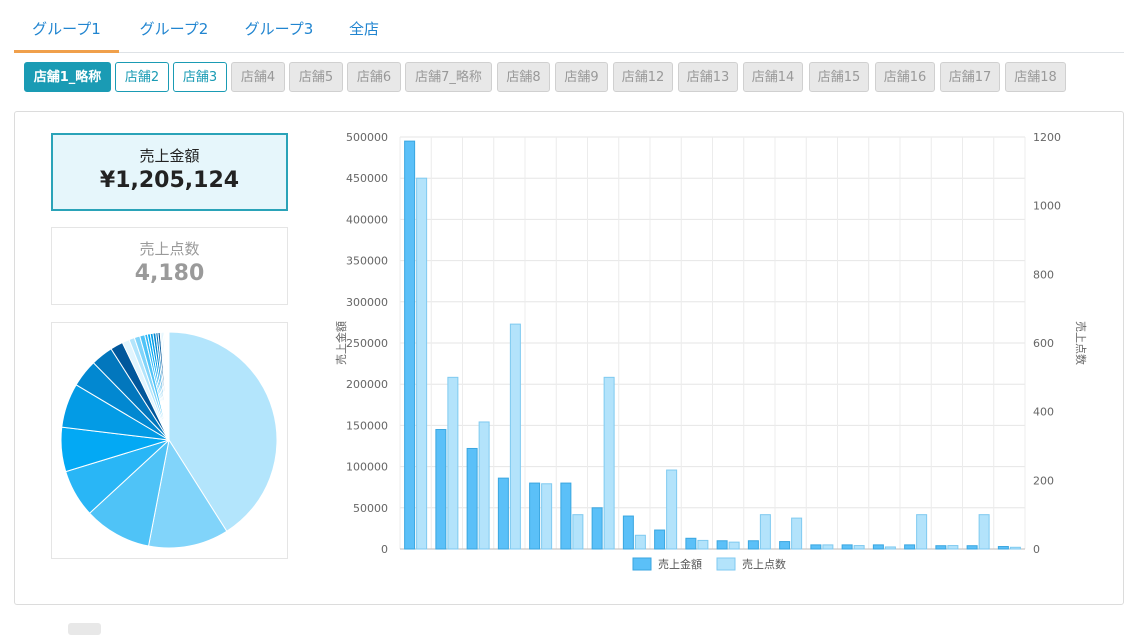 The image size is (1140, 635). What do you see at coordinates (66, 26) in the screenshot?
I see `tab-group1: グループ1` at bounding box center [66, 26].